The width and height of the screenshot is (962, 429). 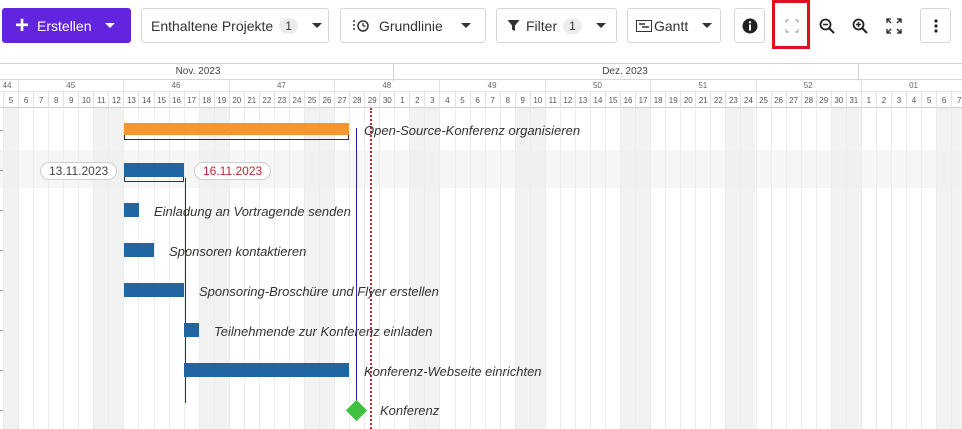 I want to click on day-cell: 17, so click(x=191, y=100).